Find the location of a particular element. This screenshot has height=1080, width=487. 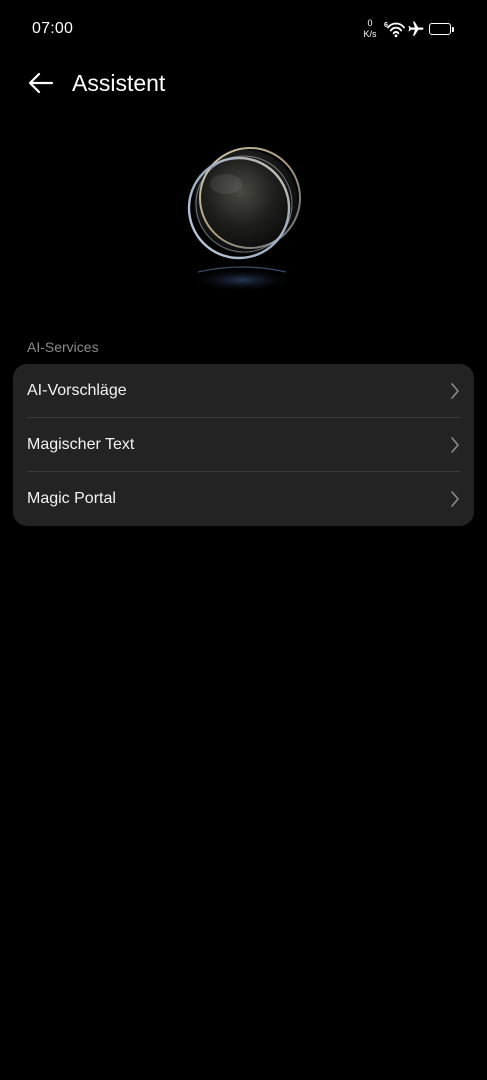

status-time: 07:00 is located at coordinates (53, 28).